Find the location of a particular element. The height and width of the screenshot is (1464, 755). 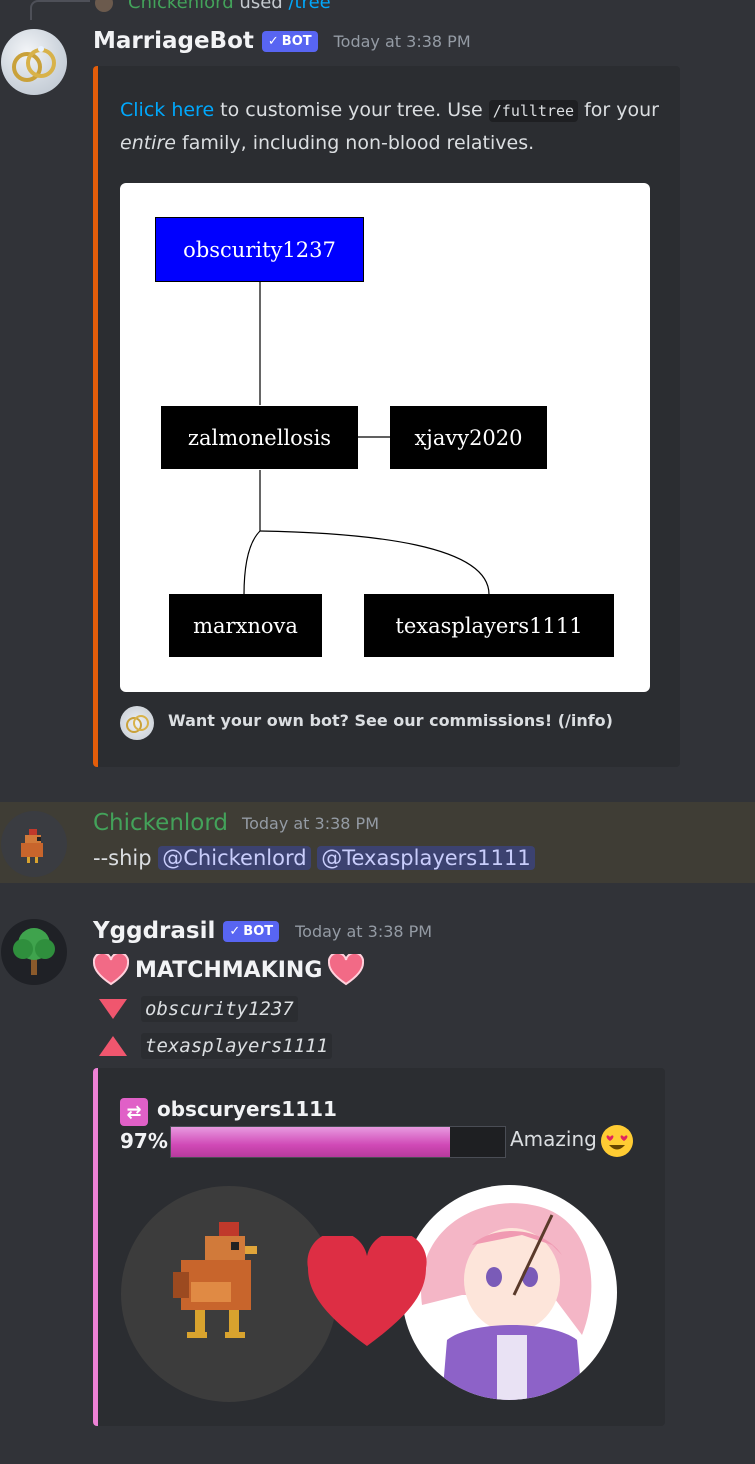

desc-emphasis: entire is located at coordinates (148, 143).